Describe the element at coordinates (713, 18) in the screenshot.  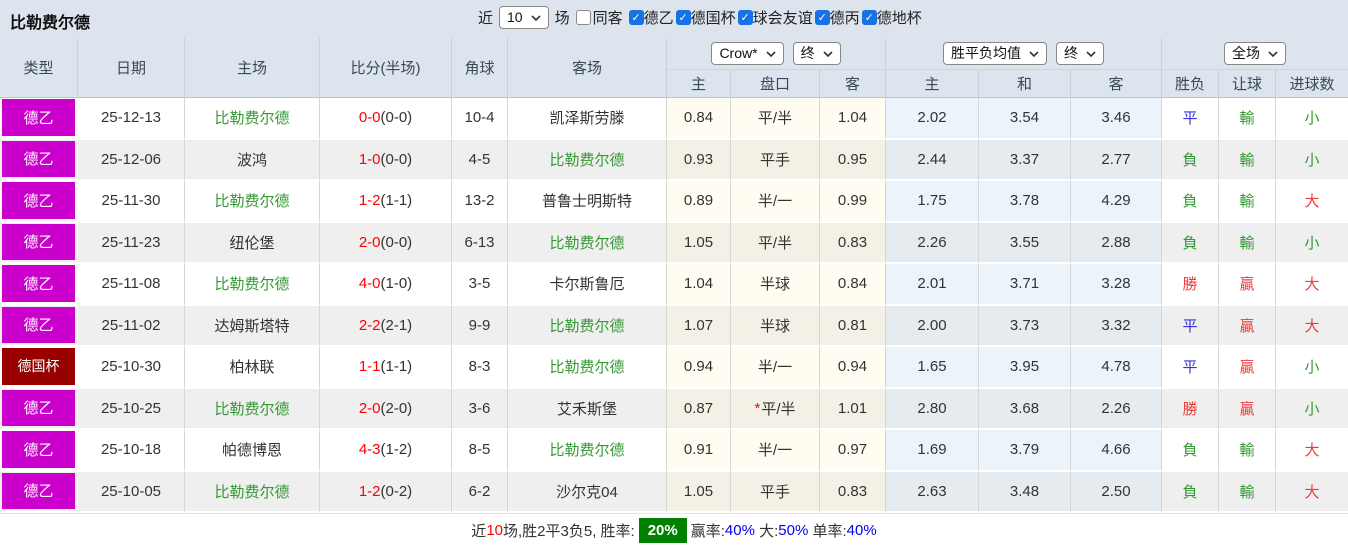
I see `filter-label-1: 德国杯` at that location.